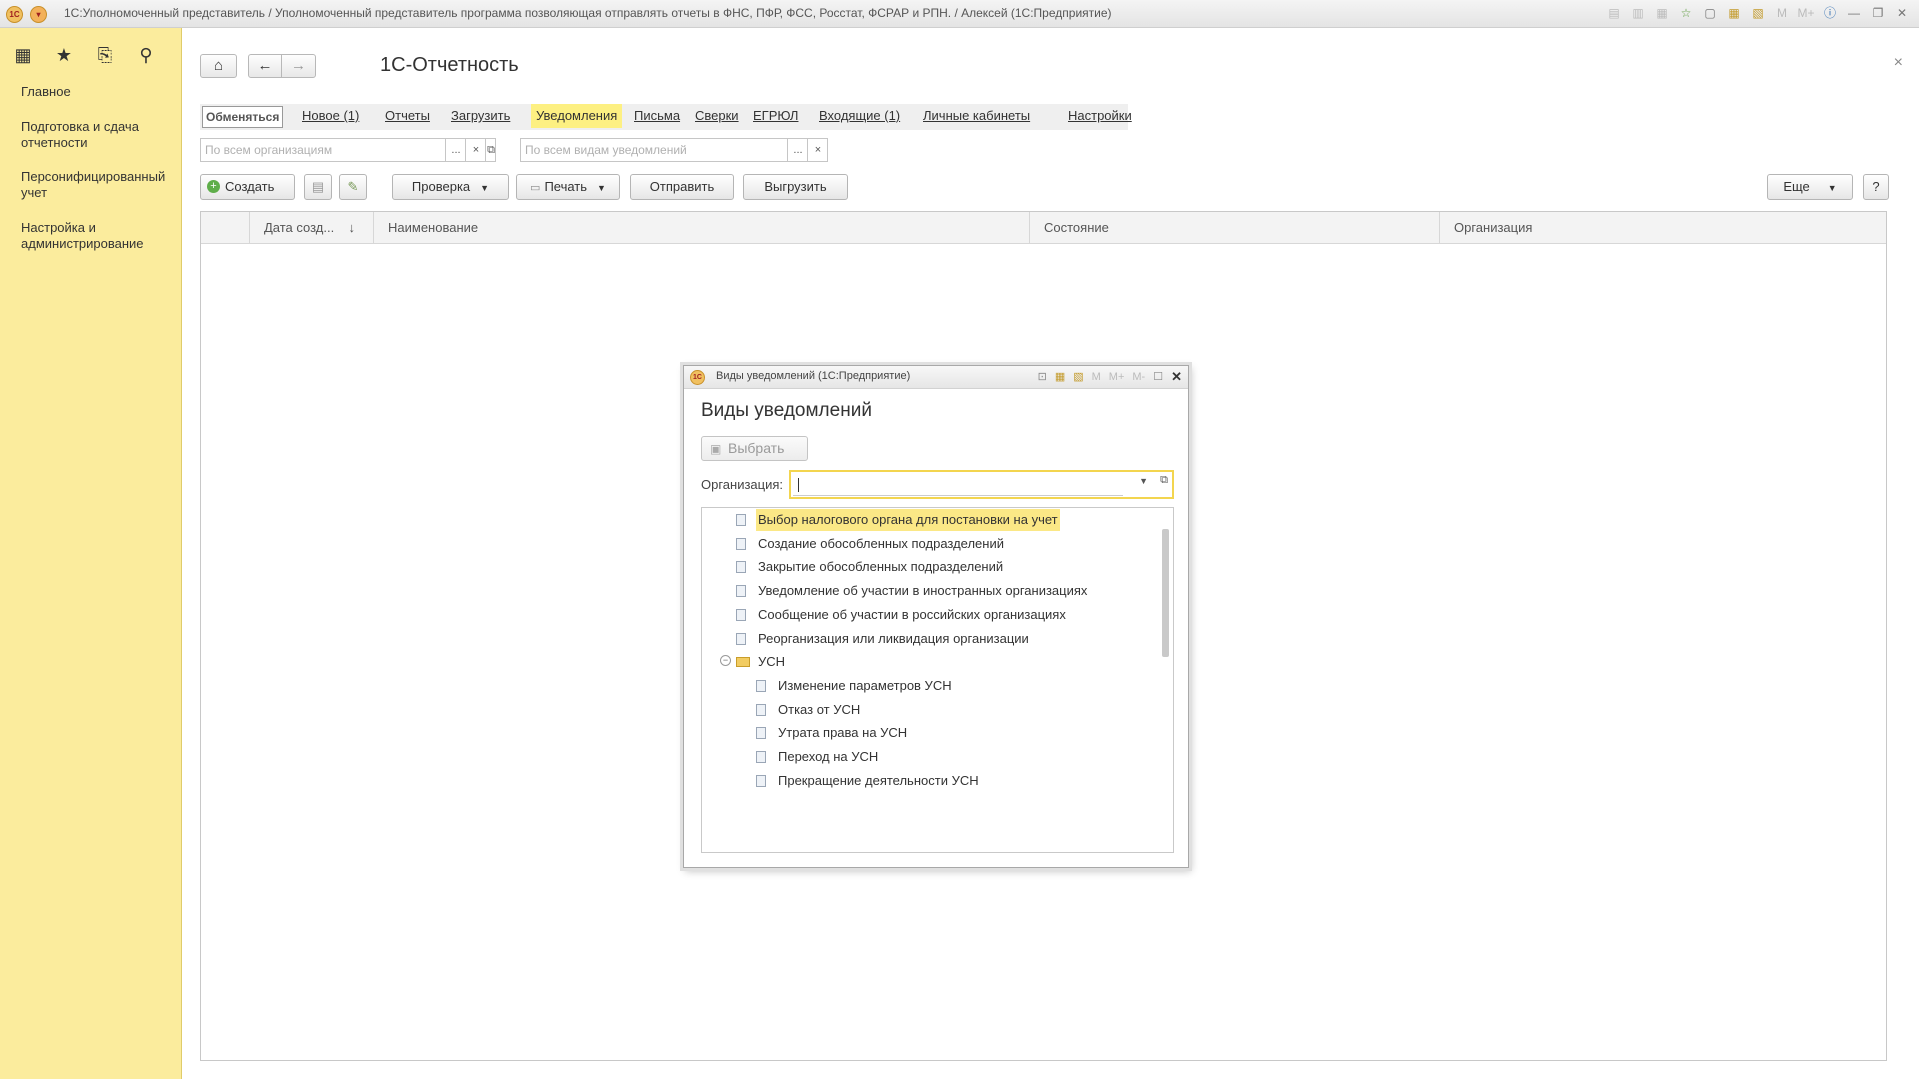  I want to click on column-date: Дата созд... ↓, so click(311, 227).